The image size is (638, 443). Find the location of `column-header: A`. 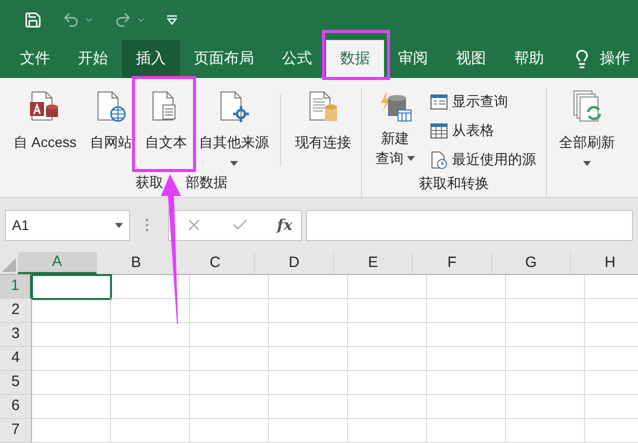

column-header: A is located at coordinates (57, 263).